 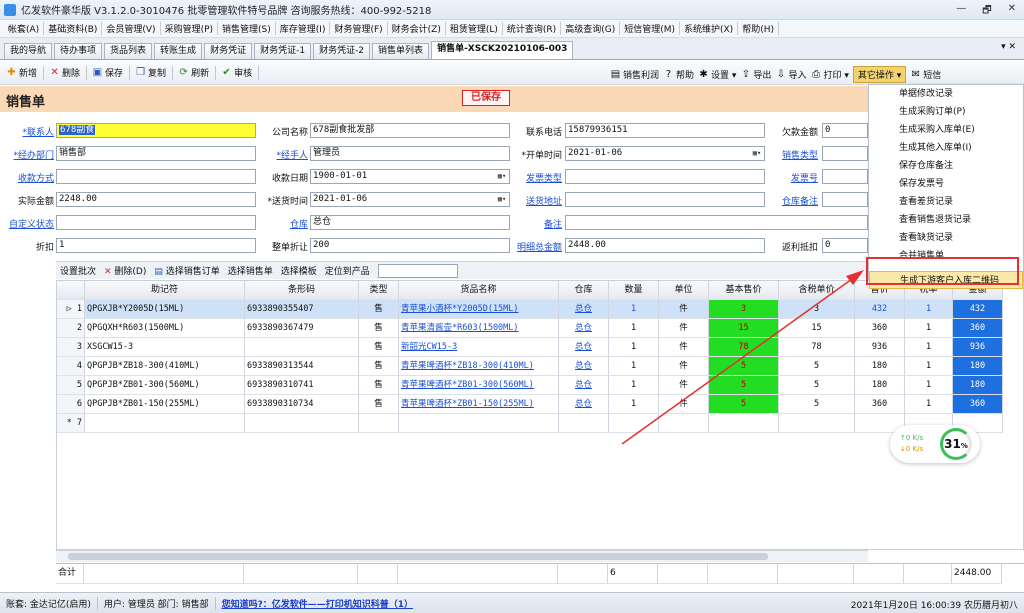 I want to click on phone-field: 15879936151, so click(x=665, y=130).